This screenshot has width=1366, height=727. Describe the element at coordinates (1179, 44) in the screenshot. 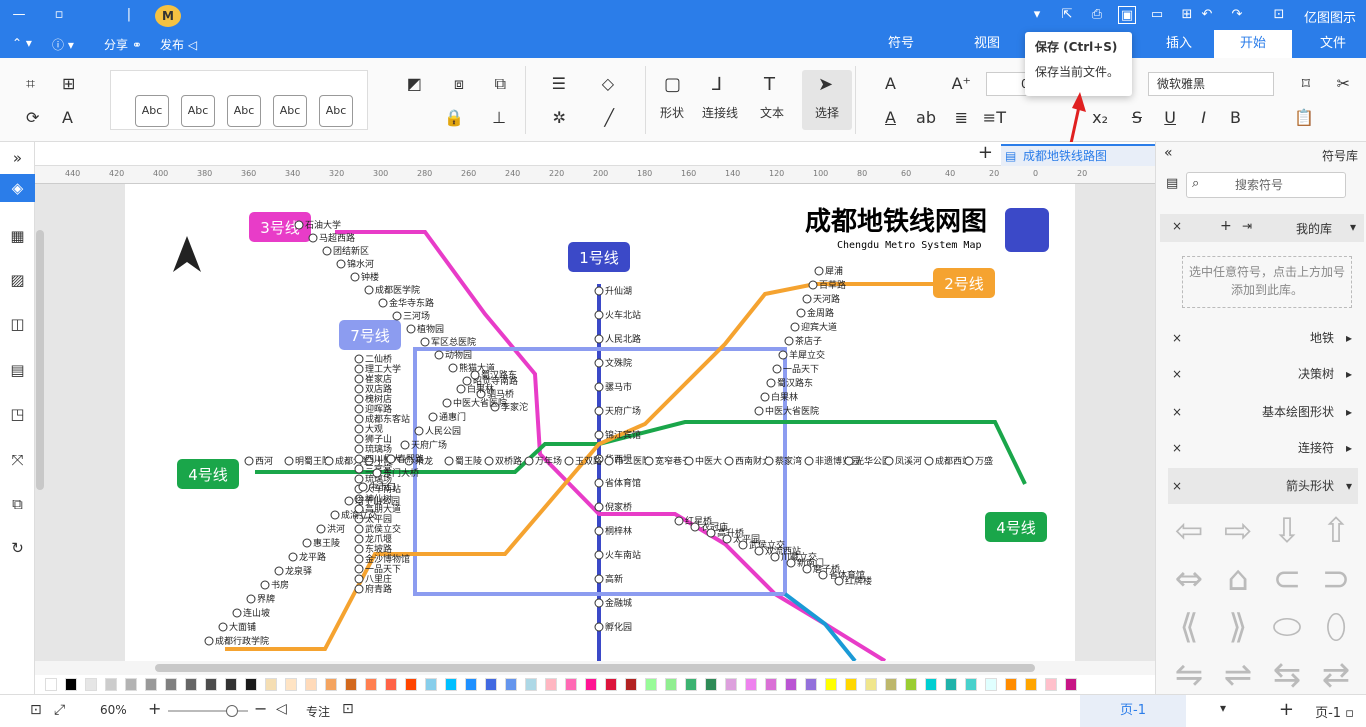

I see `menu-insert: 插入` at that location.